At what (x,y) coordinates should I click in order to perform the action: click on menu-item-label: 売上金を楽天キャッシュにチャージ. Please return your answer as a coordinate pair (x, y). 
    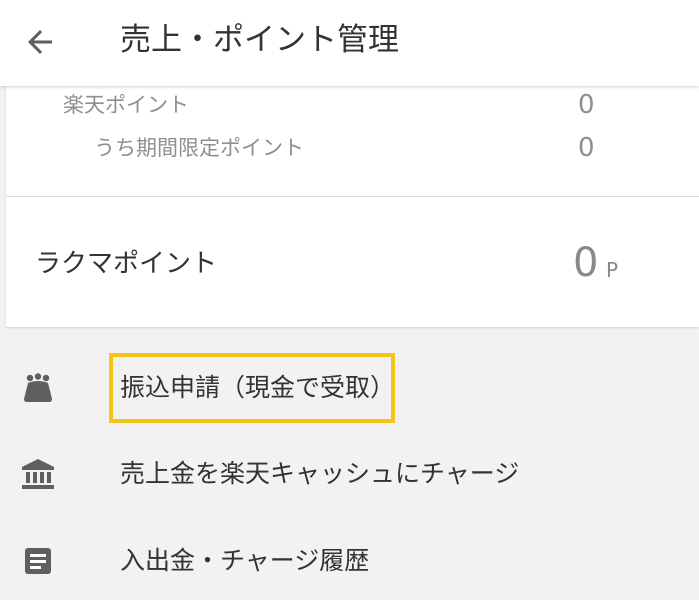
    Looking at the image, I should click on (320, 473).